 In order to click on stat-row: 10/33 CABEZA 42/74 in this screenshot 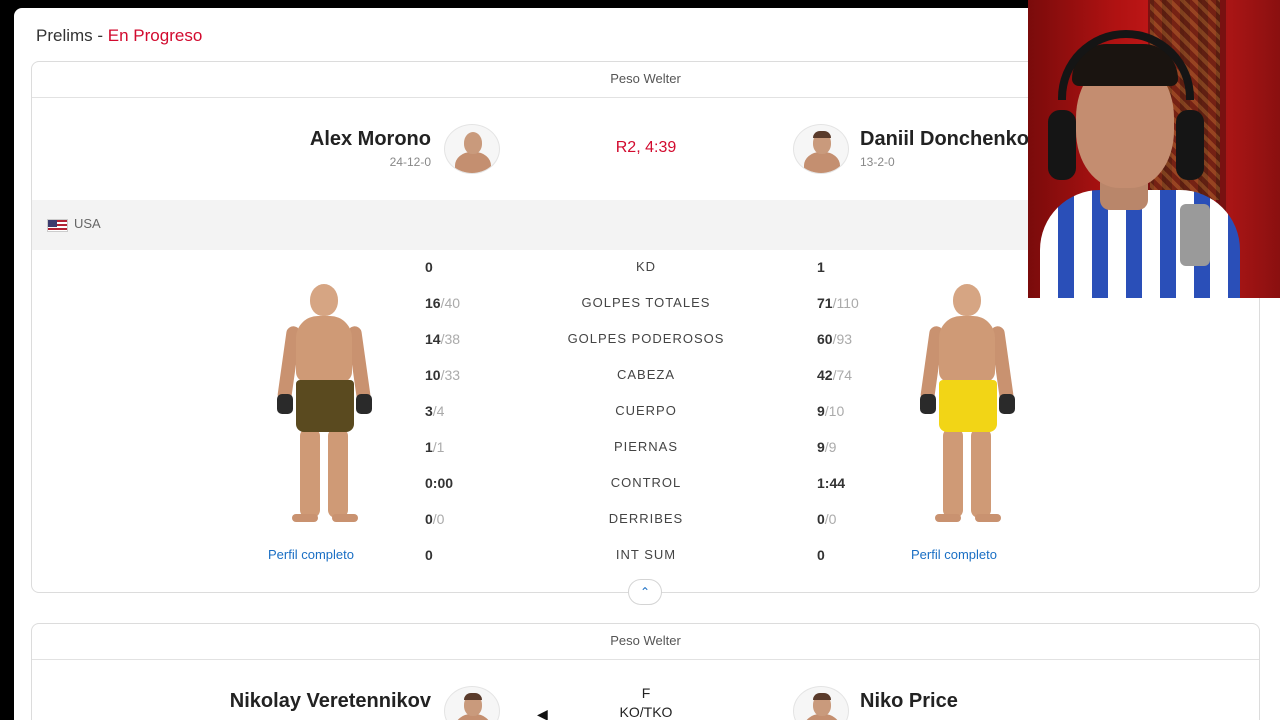, I will do `click(645, 378)`.